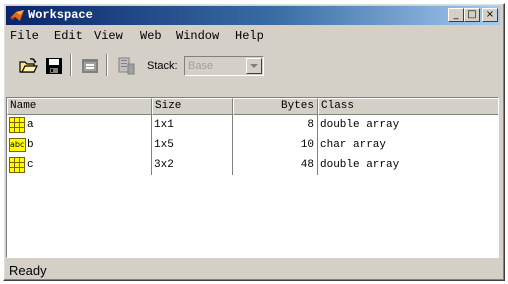 Image resolution: width=508 pixels, height=284 pixels. I want to click on minimize-icon: _, so click(456, 14).